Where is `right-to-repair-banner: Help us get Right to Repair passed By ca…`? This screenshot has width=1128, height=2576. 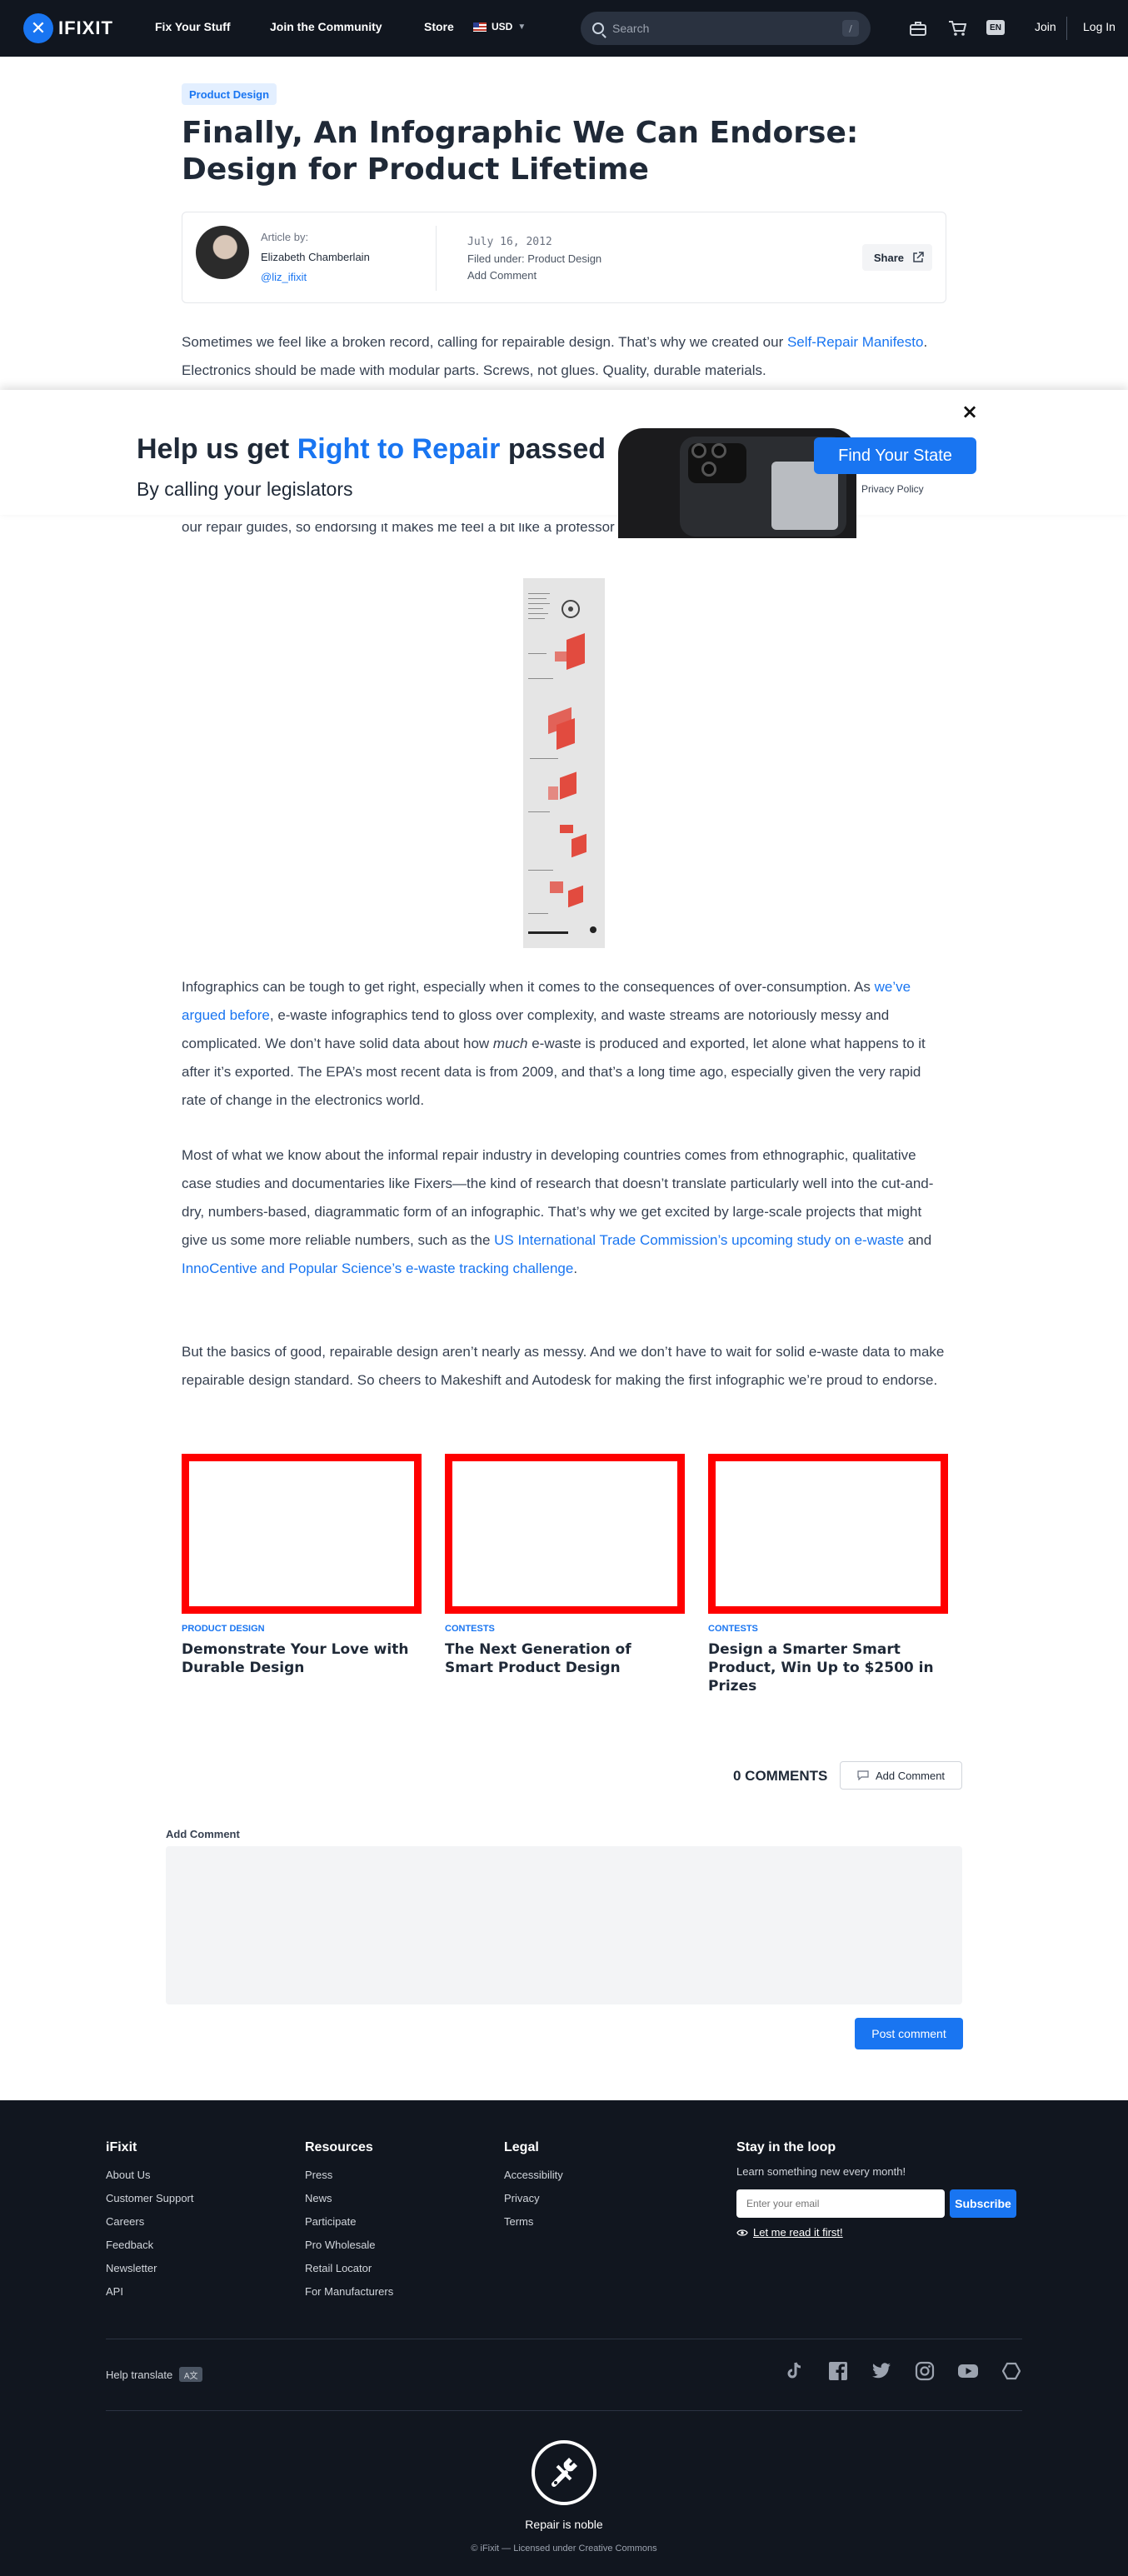 right-to-repair-banner: Help us get Right to Repair passed By ca… is located at coordinates (564, 464).